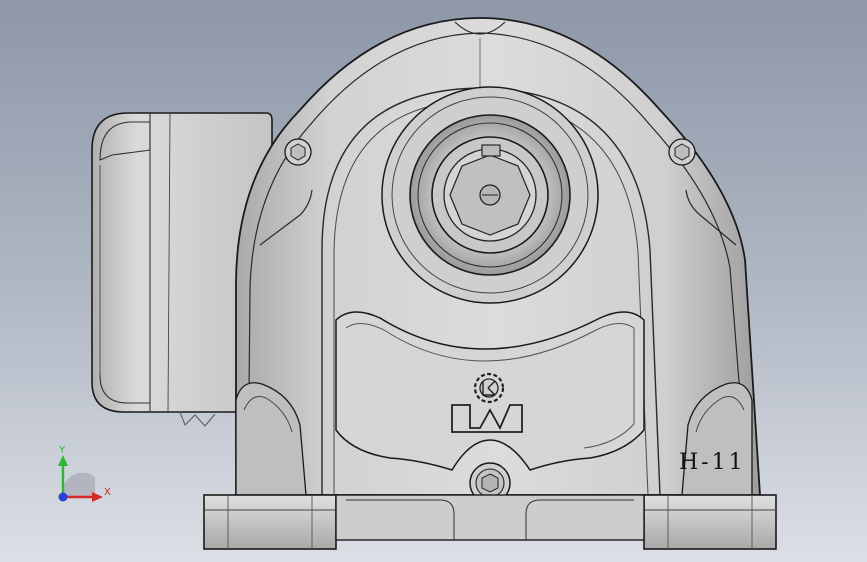  Describe the element at coordinates (490, 195) in the screenshot. I see `output-shaft-bore` at that location.